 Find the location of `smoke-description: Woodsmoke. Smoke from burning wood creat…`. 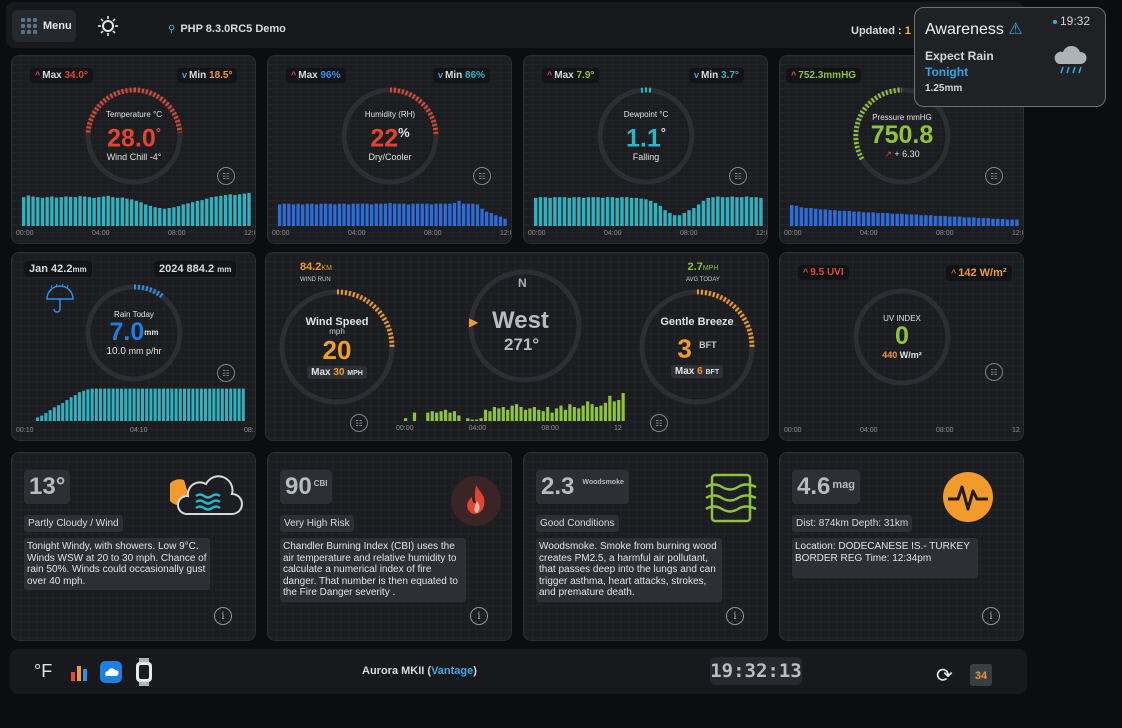

smoke-description: Woodsmoke. Smoke from burning wood creat… is located at coordinates (629, 570).